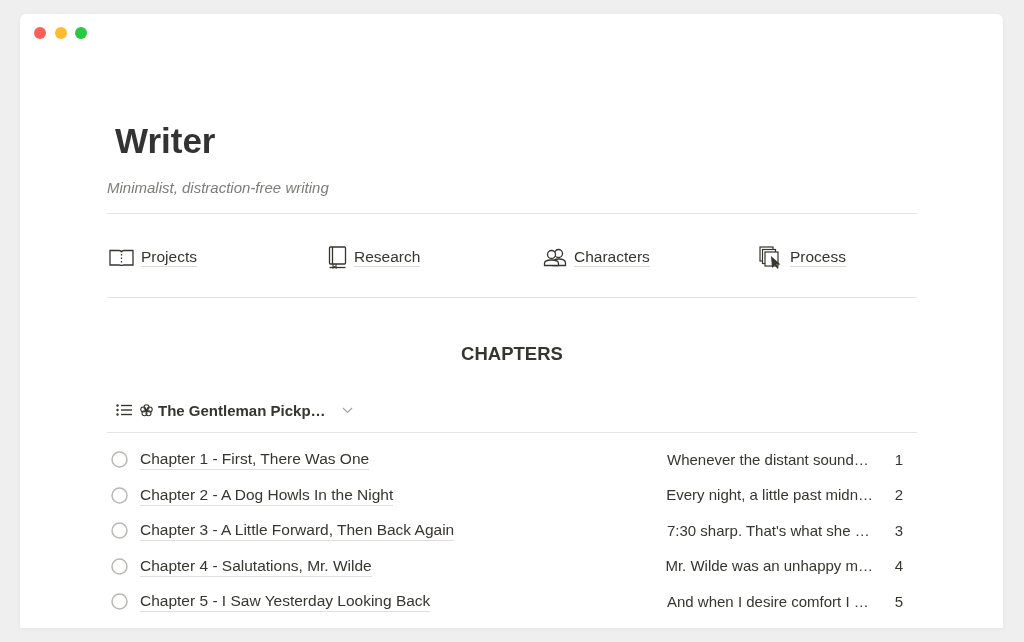 This screenshot has height=642, width=1024. What do you see at coordinates (255, 460) in the screenshot?
I see `chapter-link: Chapter 1 - First, There Was One` at bounding box center [255, 460].